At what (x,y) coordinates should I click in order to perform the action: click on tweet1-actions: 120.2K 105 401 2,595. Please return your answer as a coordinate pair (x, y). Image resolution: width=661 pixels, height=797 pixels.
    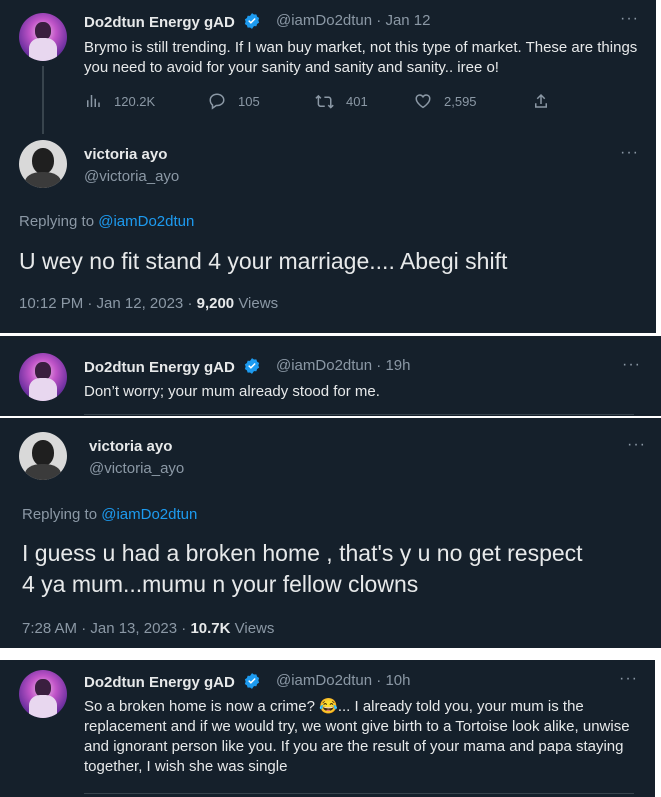
    Looking at the image, I should click on (319, 103).